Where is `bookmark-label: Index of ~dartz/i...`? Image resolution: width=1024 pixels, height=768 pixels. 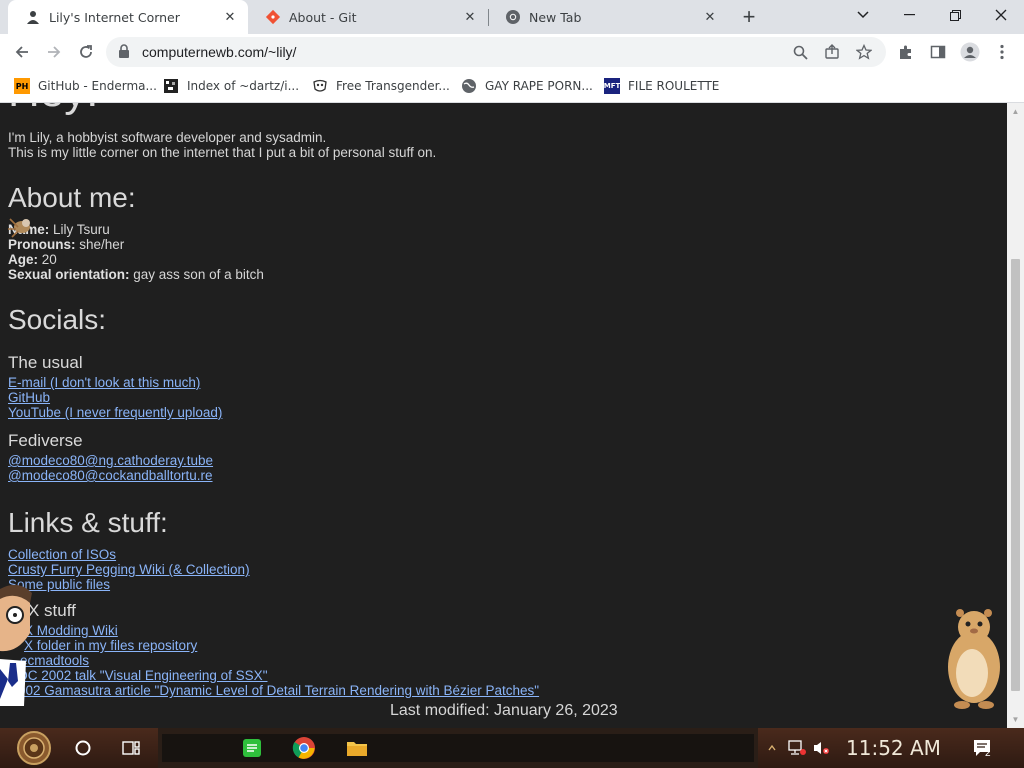 bookmark-label: Index of ~dartz/i... is located at coordinates (243, 86).